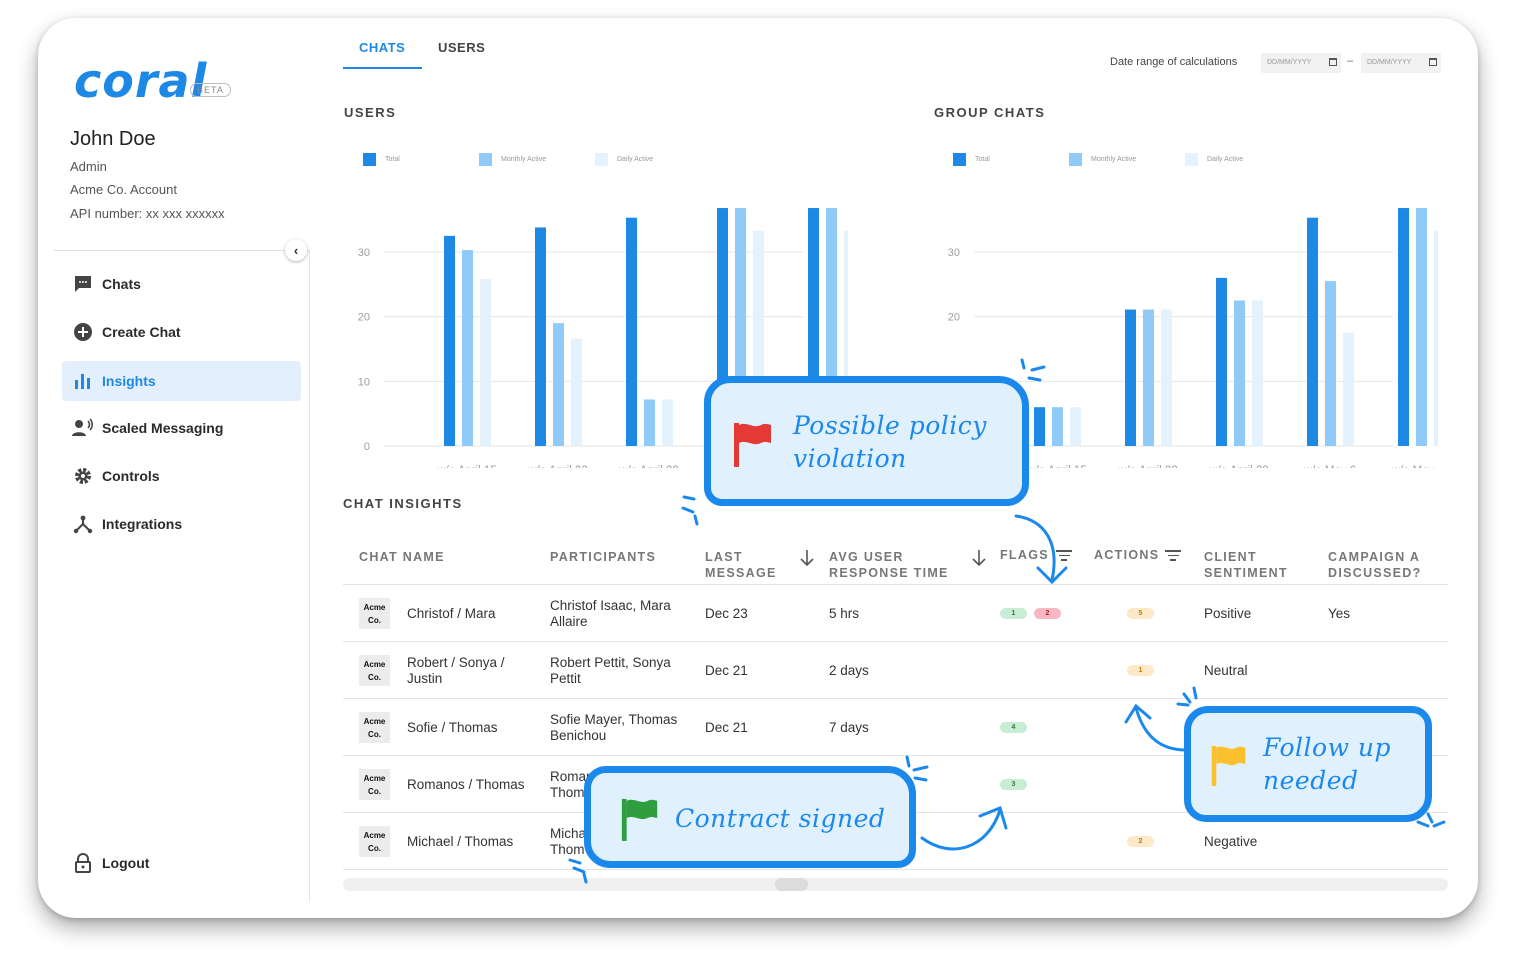  I want to click on chat-name-cell: Sofie / Thomas, so click(472, 728).